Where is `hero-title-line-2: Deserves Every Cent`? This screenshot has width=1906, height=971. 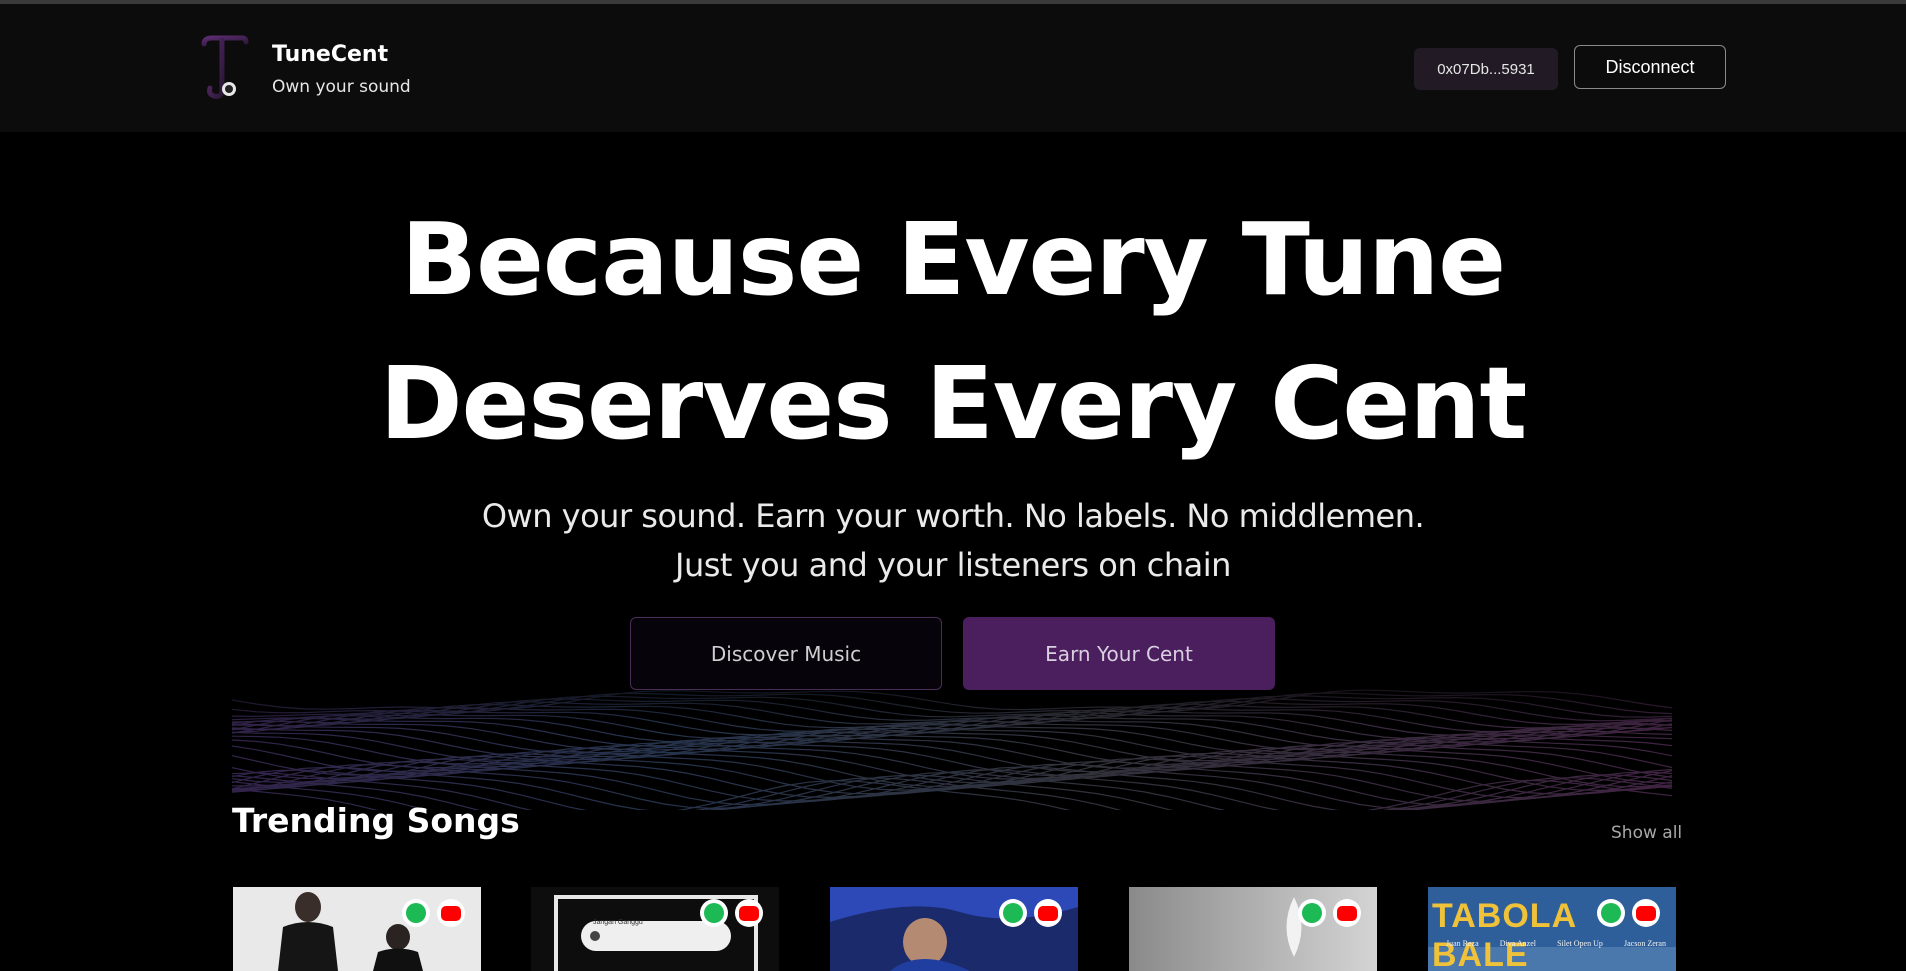
hero-title-line-2: Deserves Every Cent is located at coordinates (953, 403).